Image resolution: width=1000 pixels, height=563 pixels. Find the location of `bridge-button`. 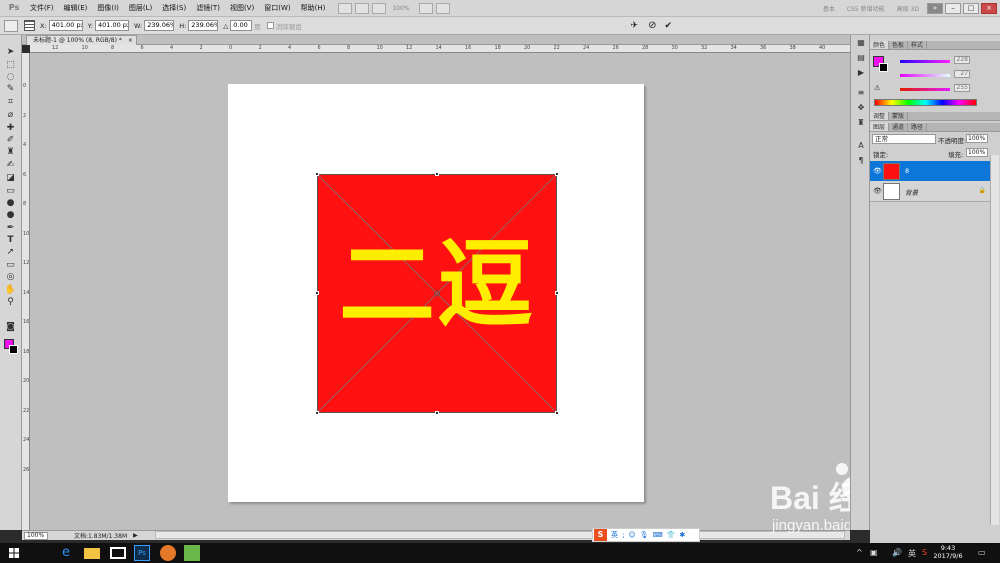

bridge-button is located at coordinates (345, 8).